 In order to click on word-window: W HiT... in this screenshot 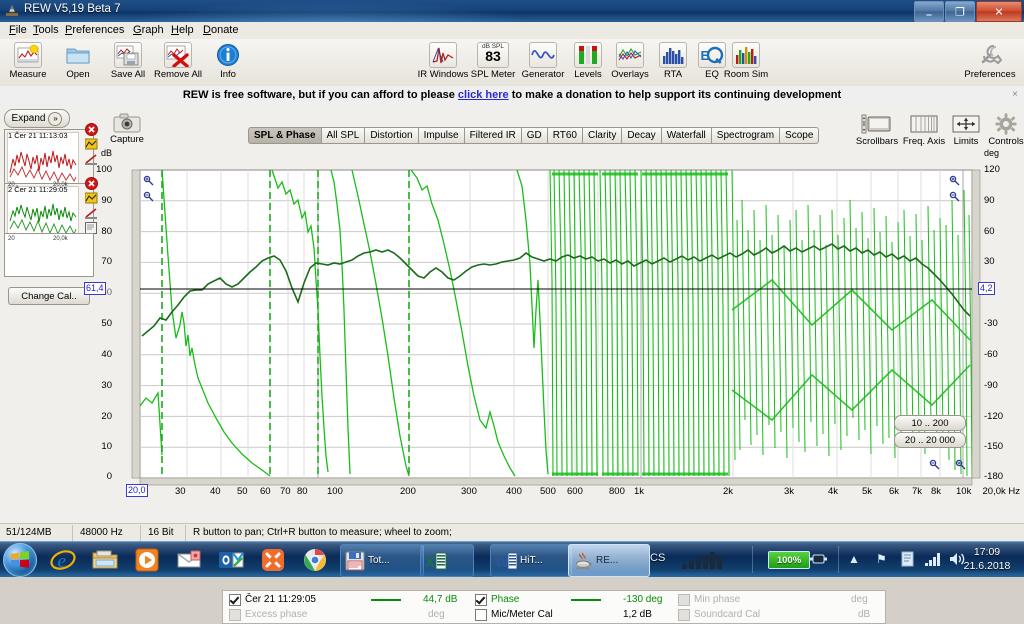, I will do `click(531, 560)`.